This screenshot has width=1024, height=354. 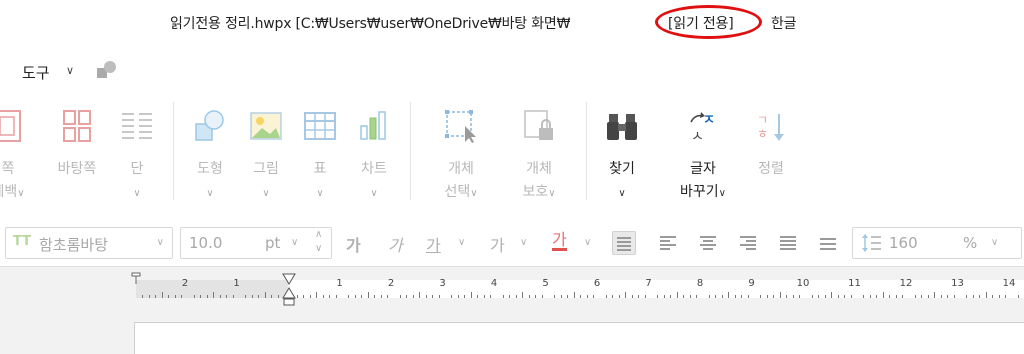 What do you see at coordinates (410, 151) in the screenshot?
I see `separator` at bounding box center [410, 151].